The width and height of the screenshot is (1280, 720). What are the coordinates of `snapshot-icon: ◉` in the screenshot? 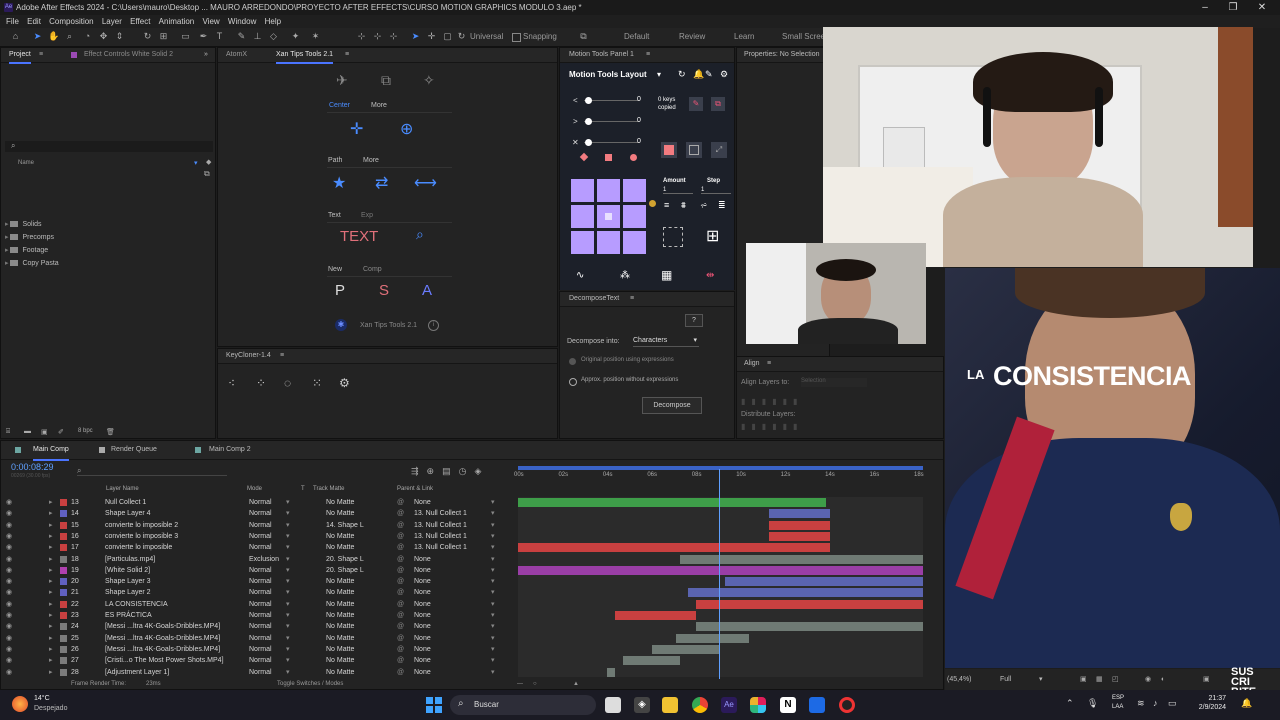 It's located at (1148, 679).